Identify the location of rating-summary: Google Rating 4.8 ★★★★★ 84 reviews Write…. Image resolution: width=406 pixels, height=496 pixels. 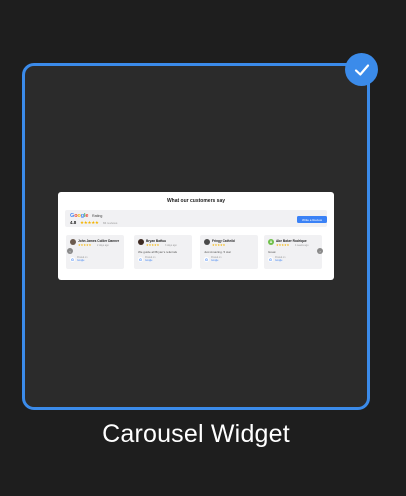
(196, 218).